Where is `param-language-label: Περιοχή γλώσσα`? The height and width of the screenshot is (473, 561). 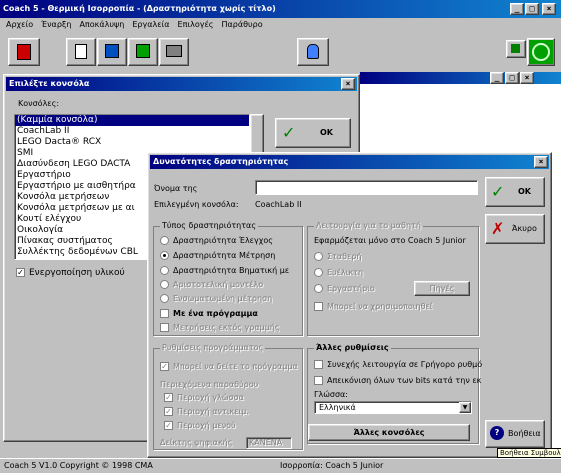
param-language-label: Περιοχή γλώσσα is located at coordinates (210, 397).